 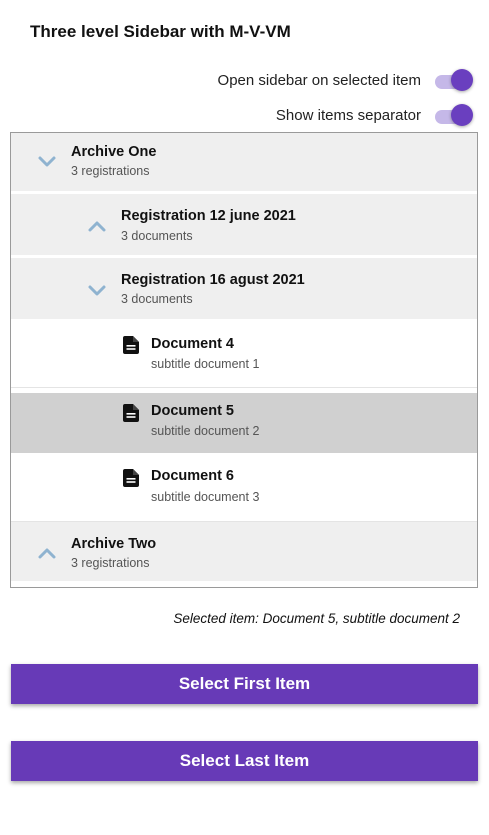 What do you see at coordinates (110, 563) in the screenshot?
I see `archive-two-subtitle: 3 registrations` at bounding box center [110, 563].